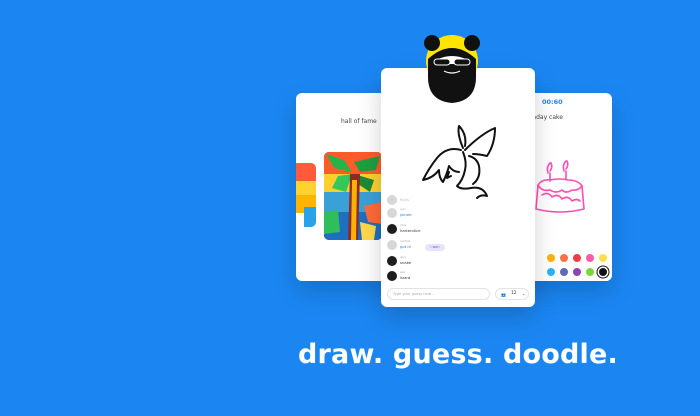 This screenshot has height=416, width=700. I want to click on win-badge-label: i won, so click(435, 247).